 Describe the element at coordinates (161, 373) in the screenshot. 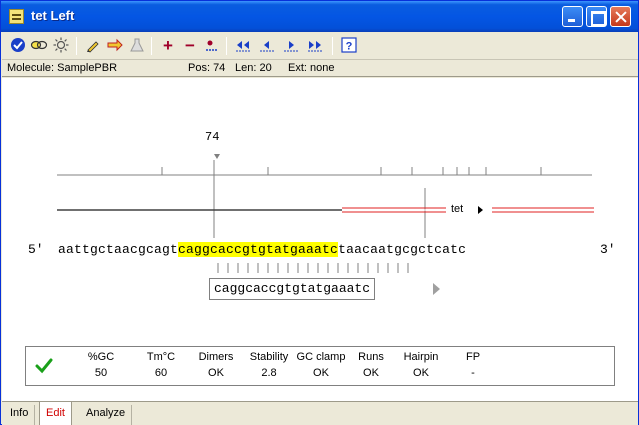

I see `stat-value: 60` at that location.